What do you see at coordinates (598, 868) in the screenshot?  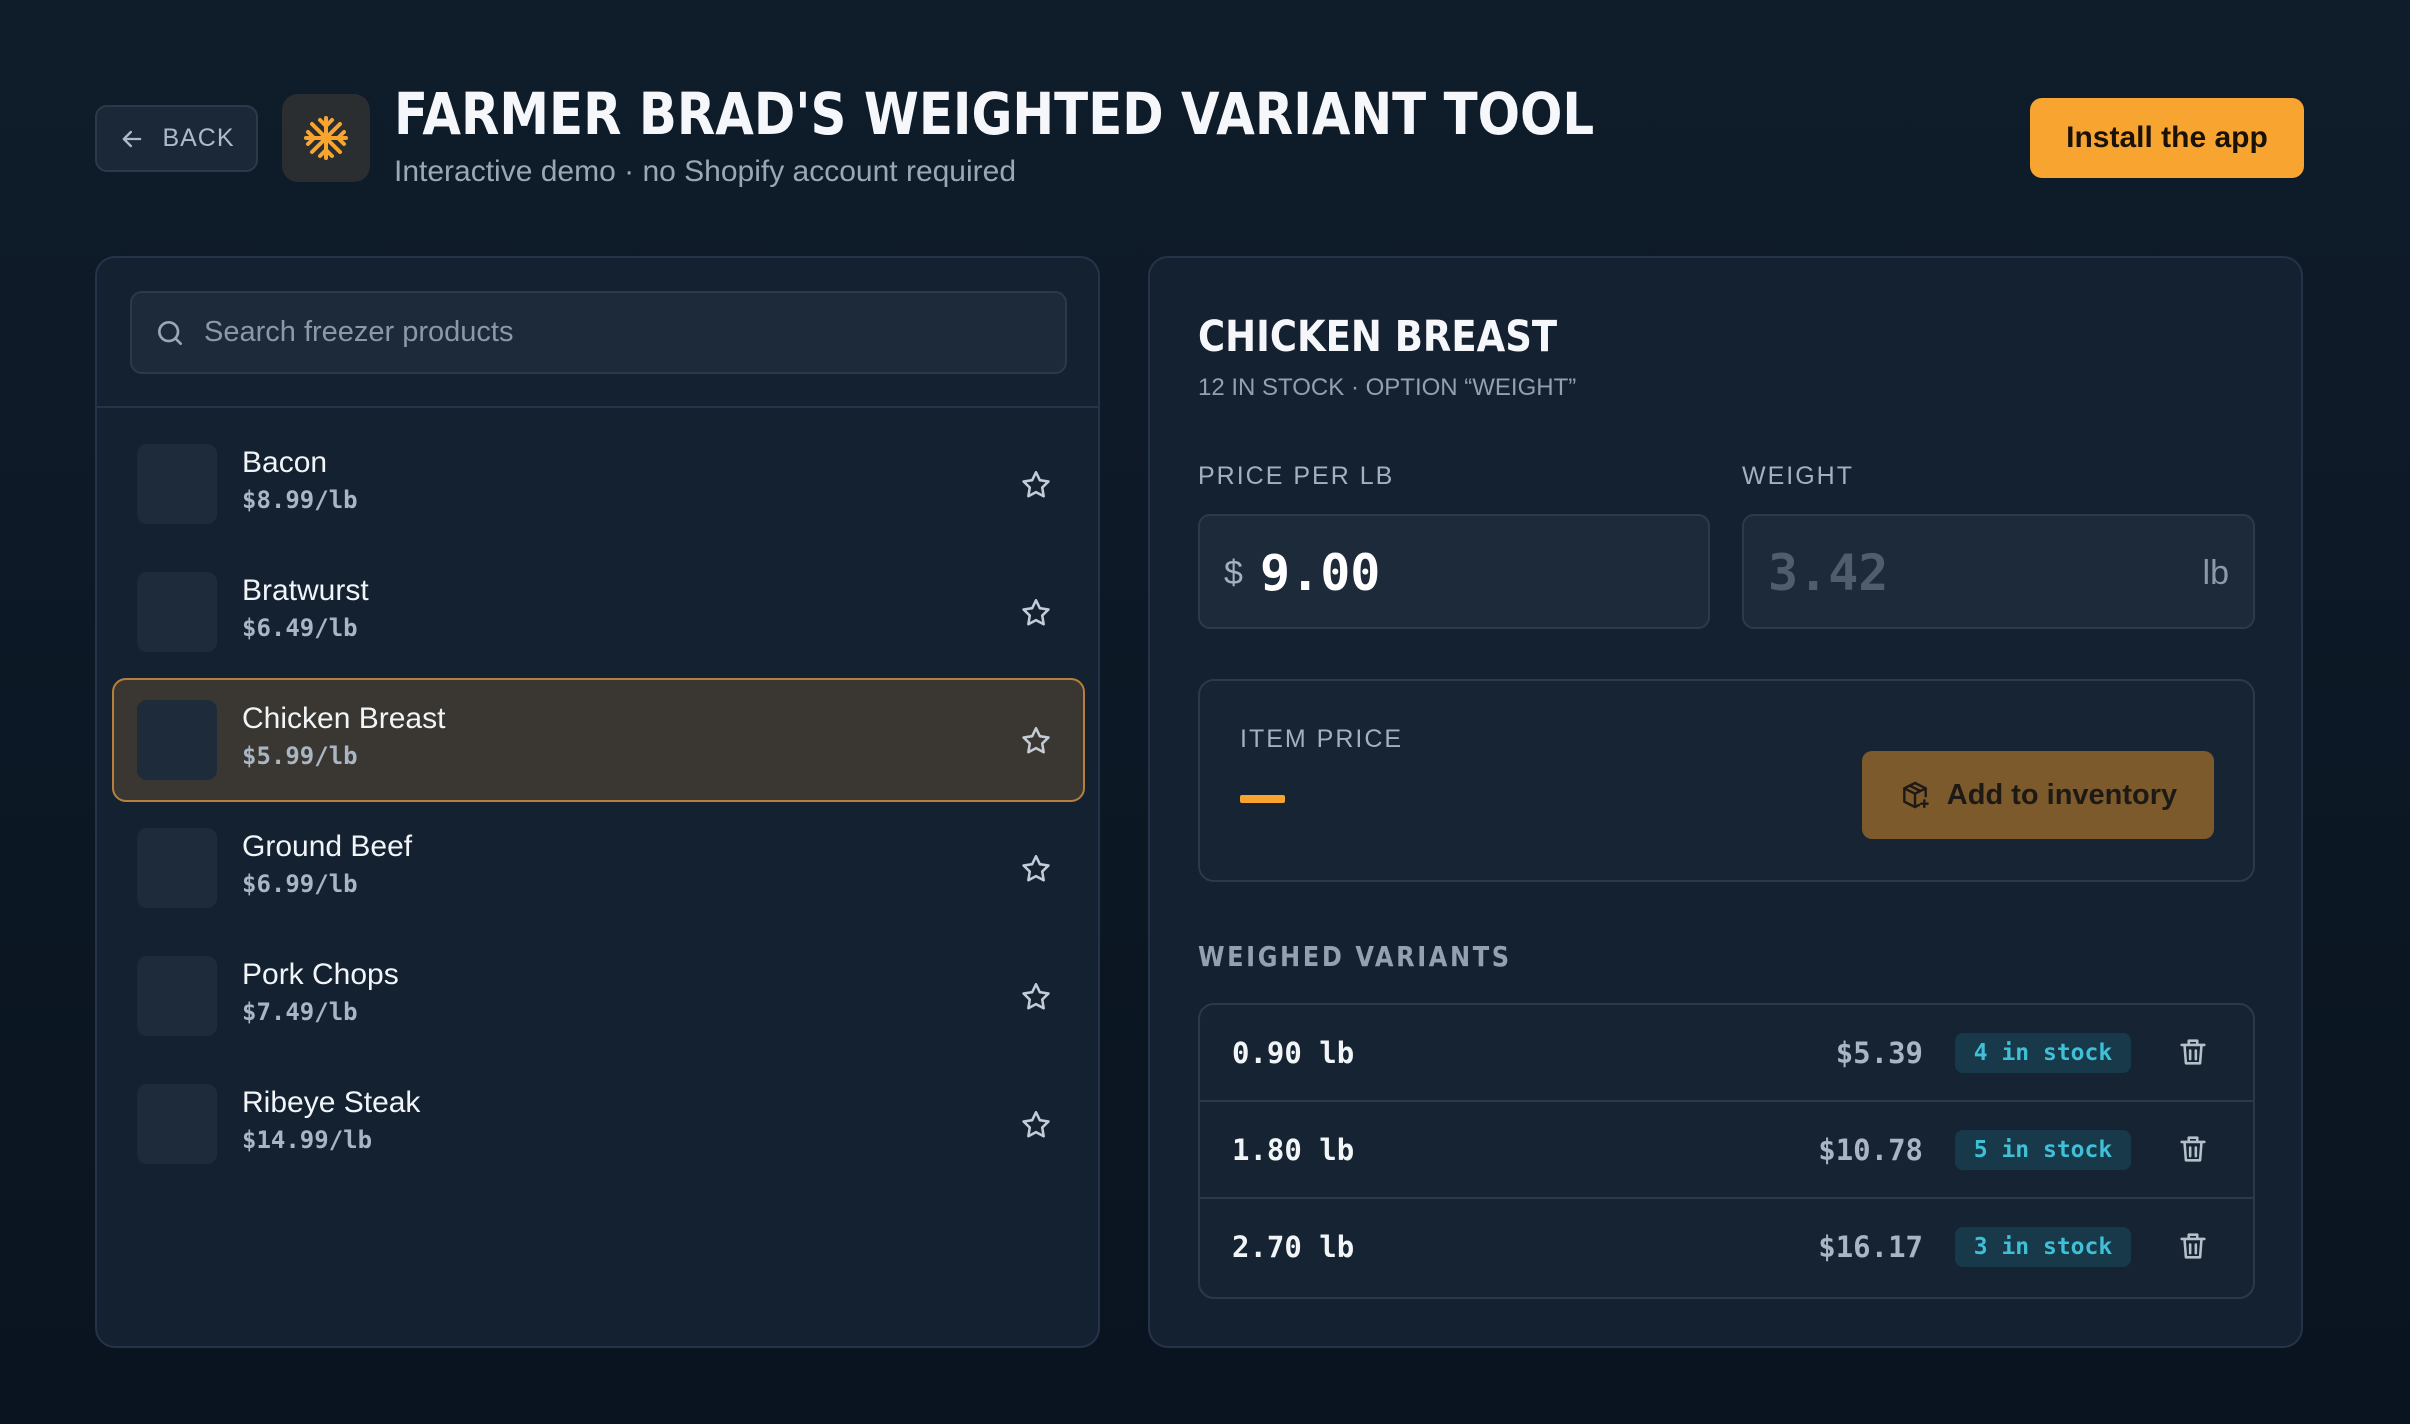 I see `product-item-ground-beef: Ground Beef $6.99/lb` at bounding box center [598, 868].